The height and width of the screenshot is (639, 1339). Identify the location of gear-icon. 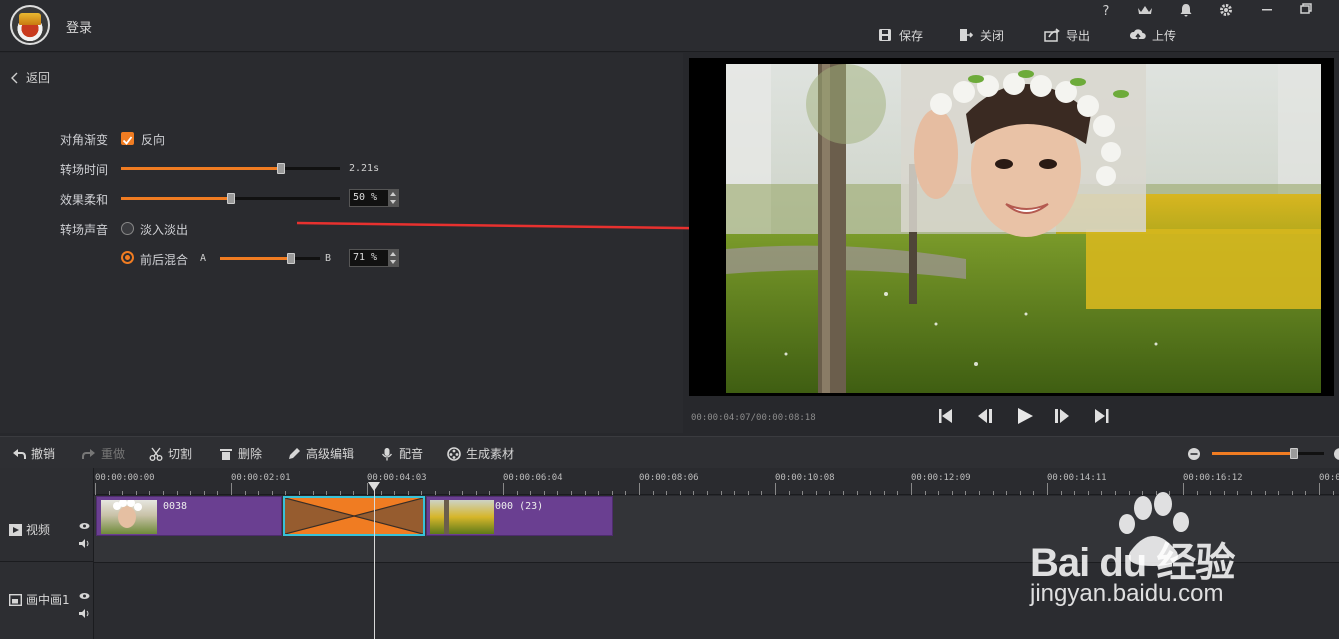
(1226, 12).